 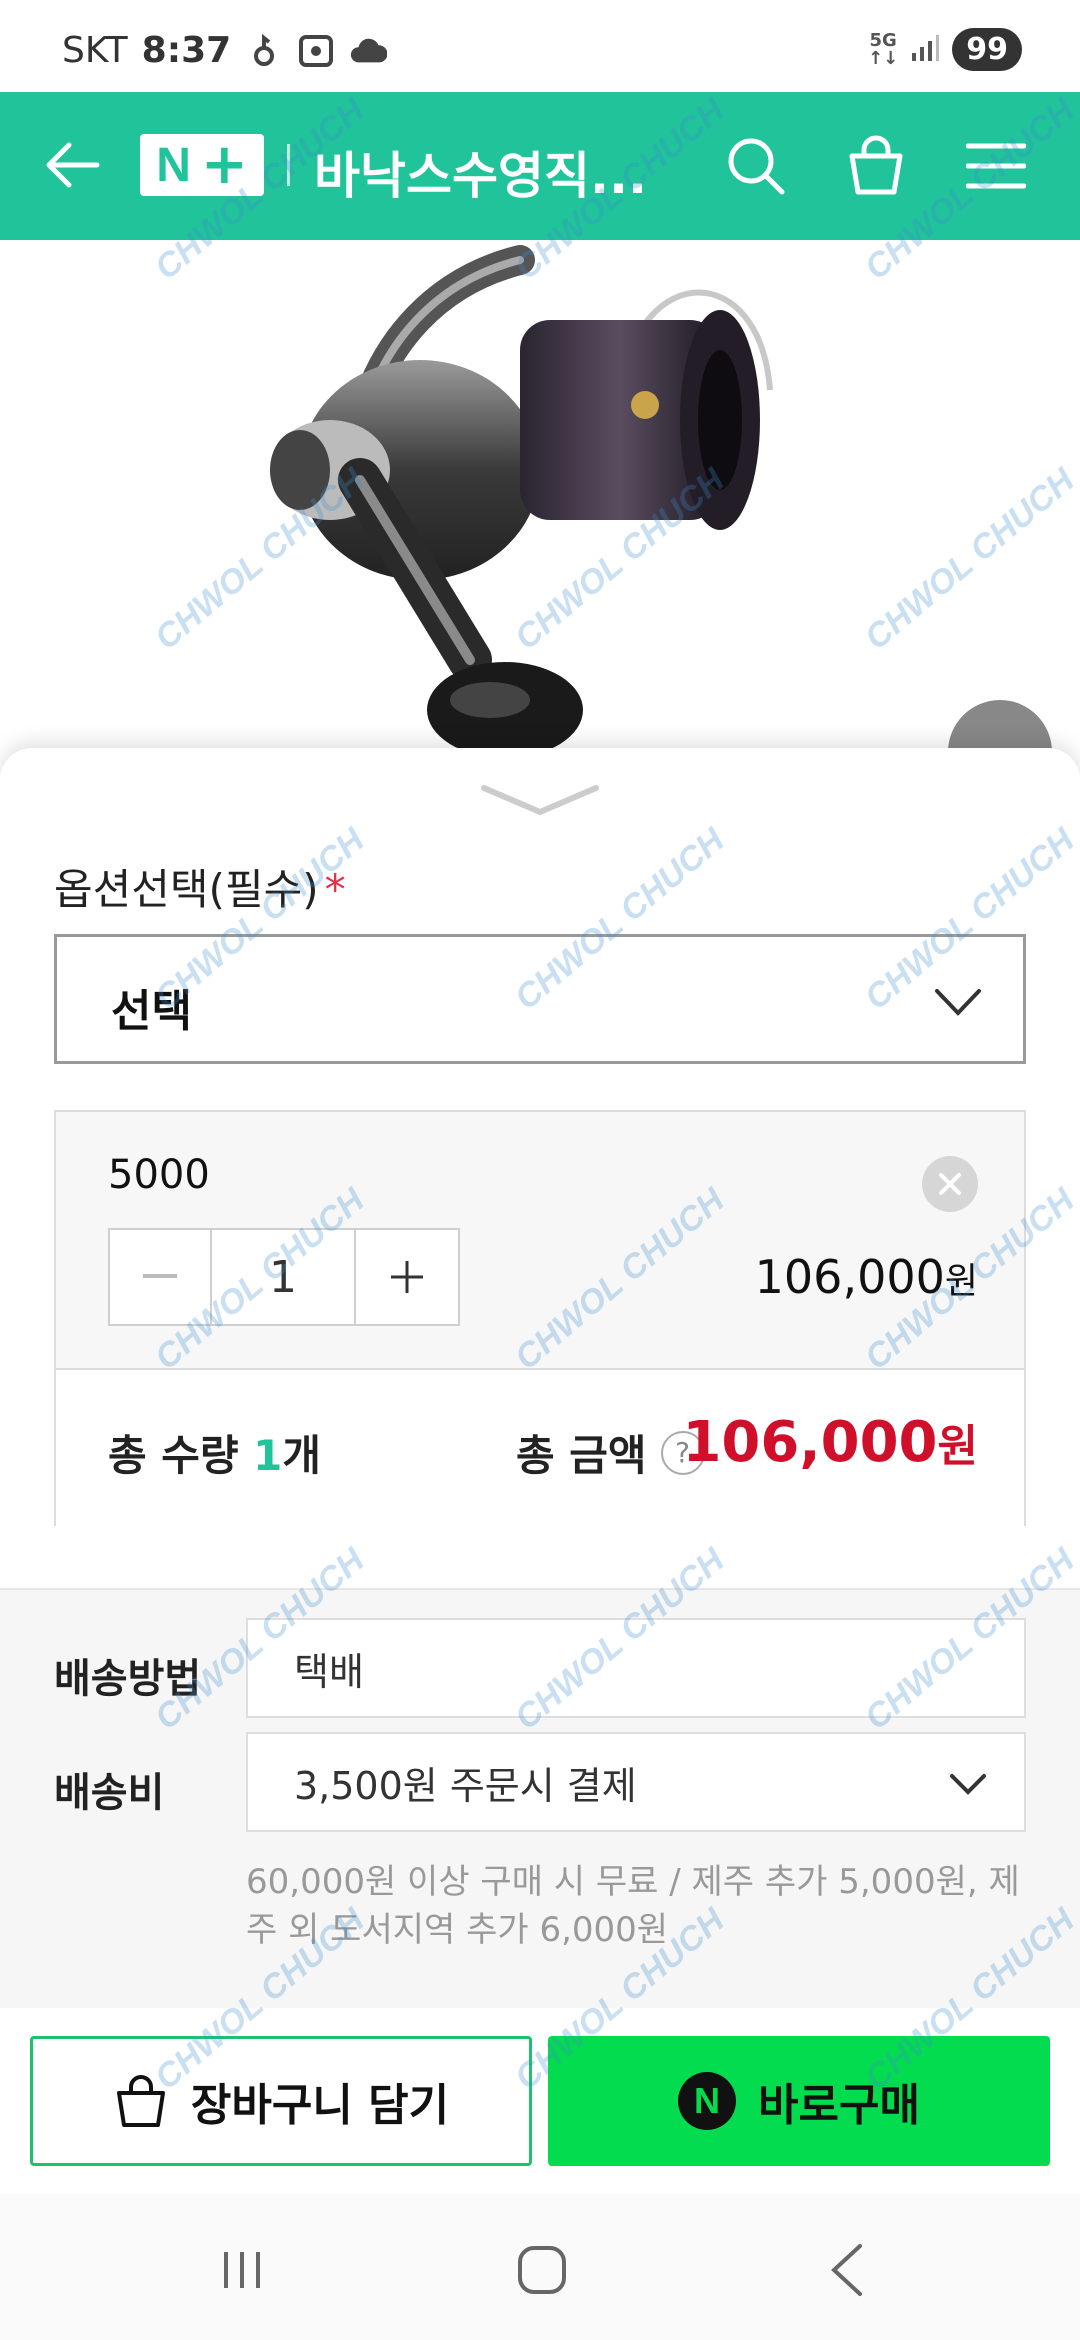 What do you see at coordinates (335, 889) in the screenshot?
I see `required-mark: *` at bounding box center [335, 889].